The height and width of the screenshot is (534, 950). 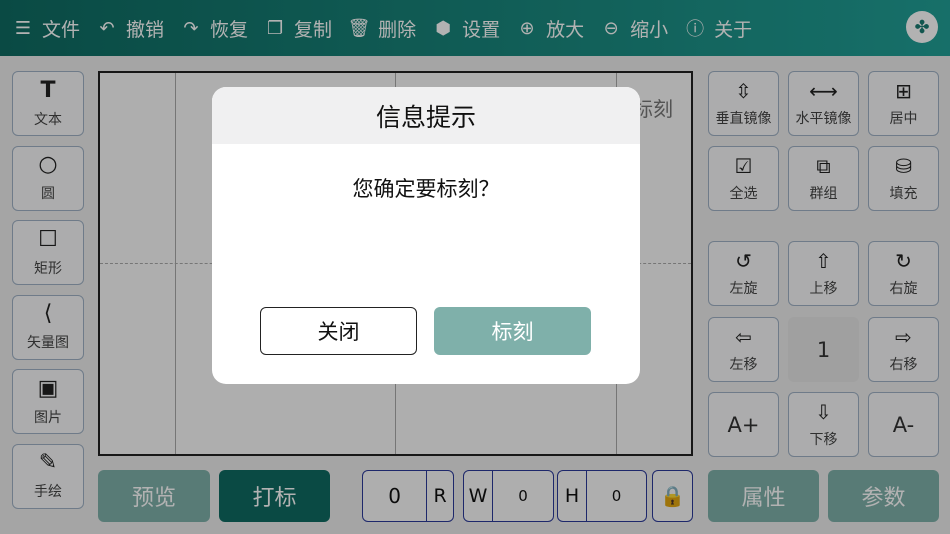 What do you see at coordinates (426, 189) in the screenshot?
I see `dialog-message: 您确定要标刻？` at bounding box center [426, 189].